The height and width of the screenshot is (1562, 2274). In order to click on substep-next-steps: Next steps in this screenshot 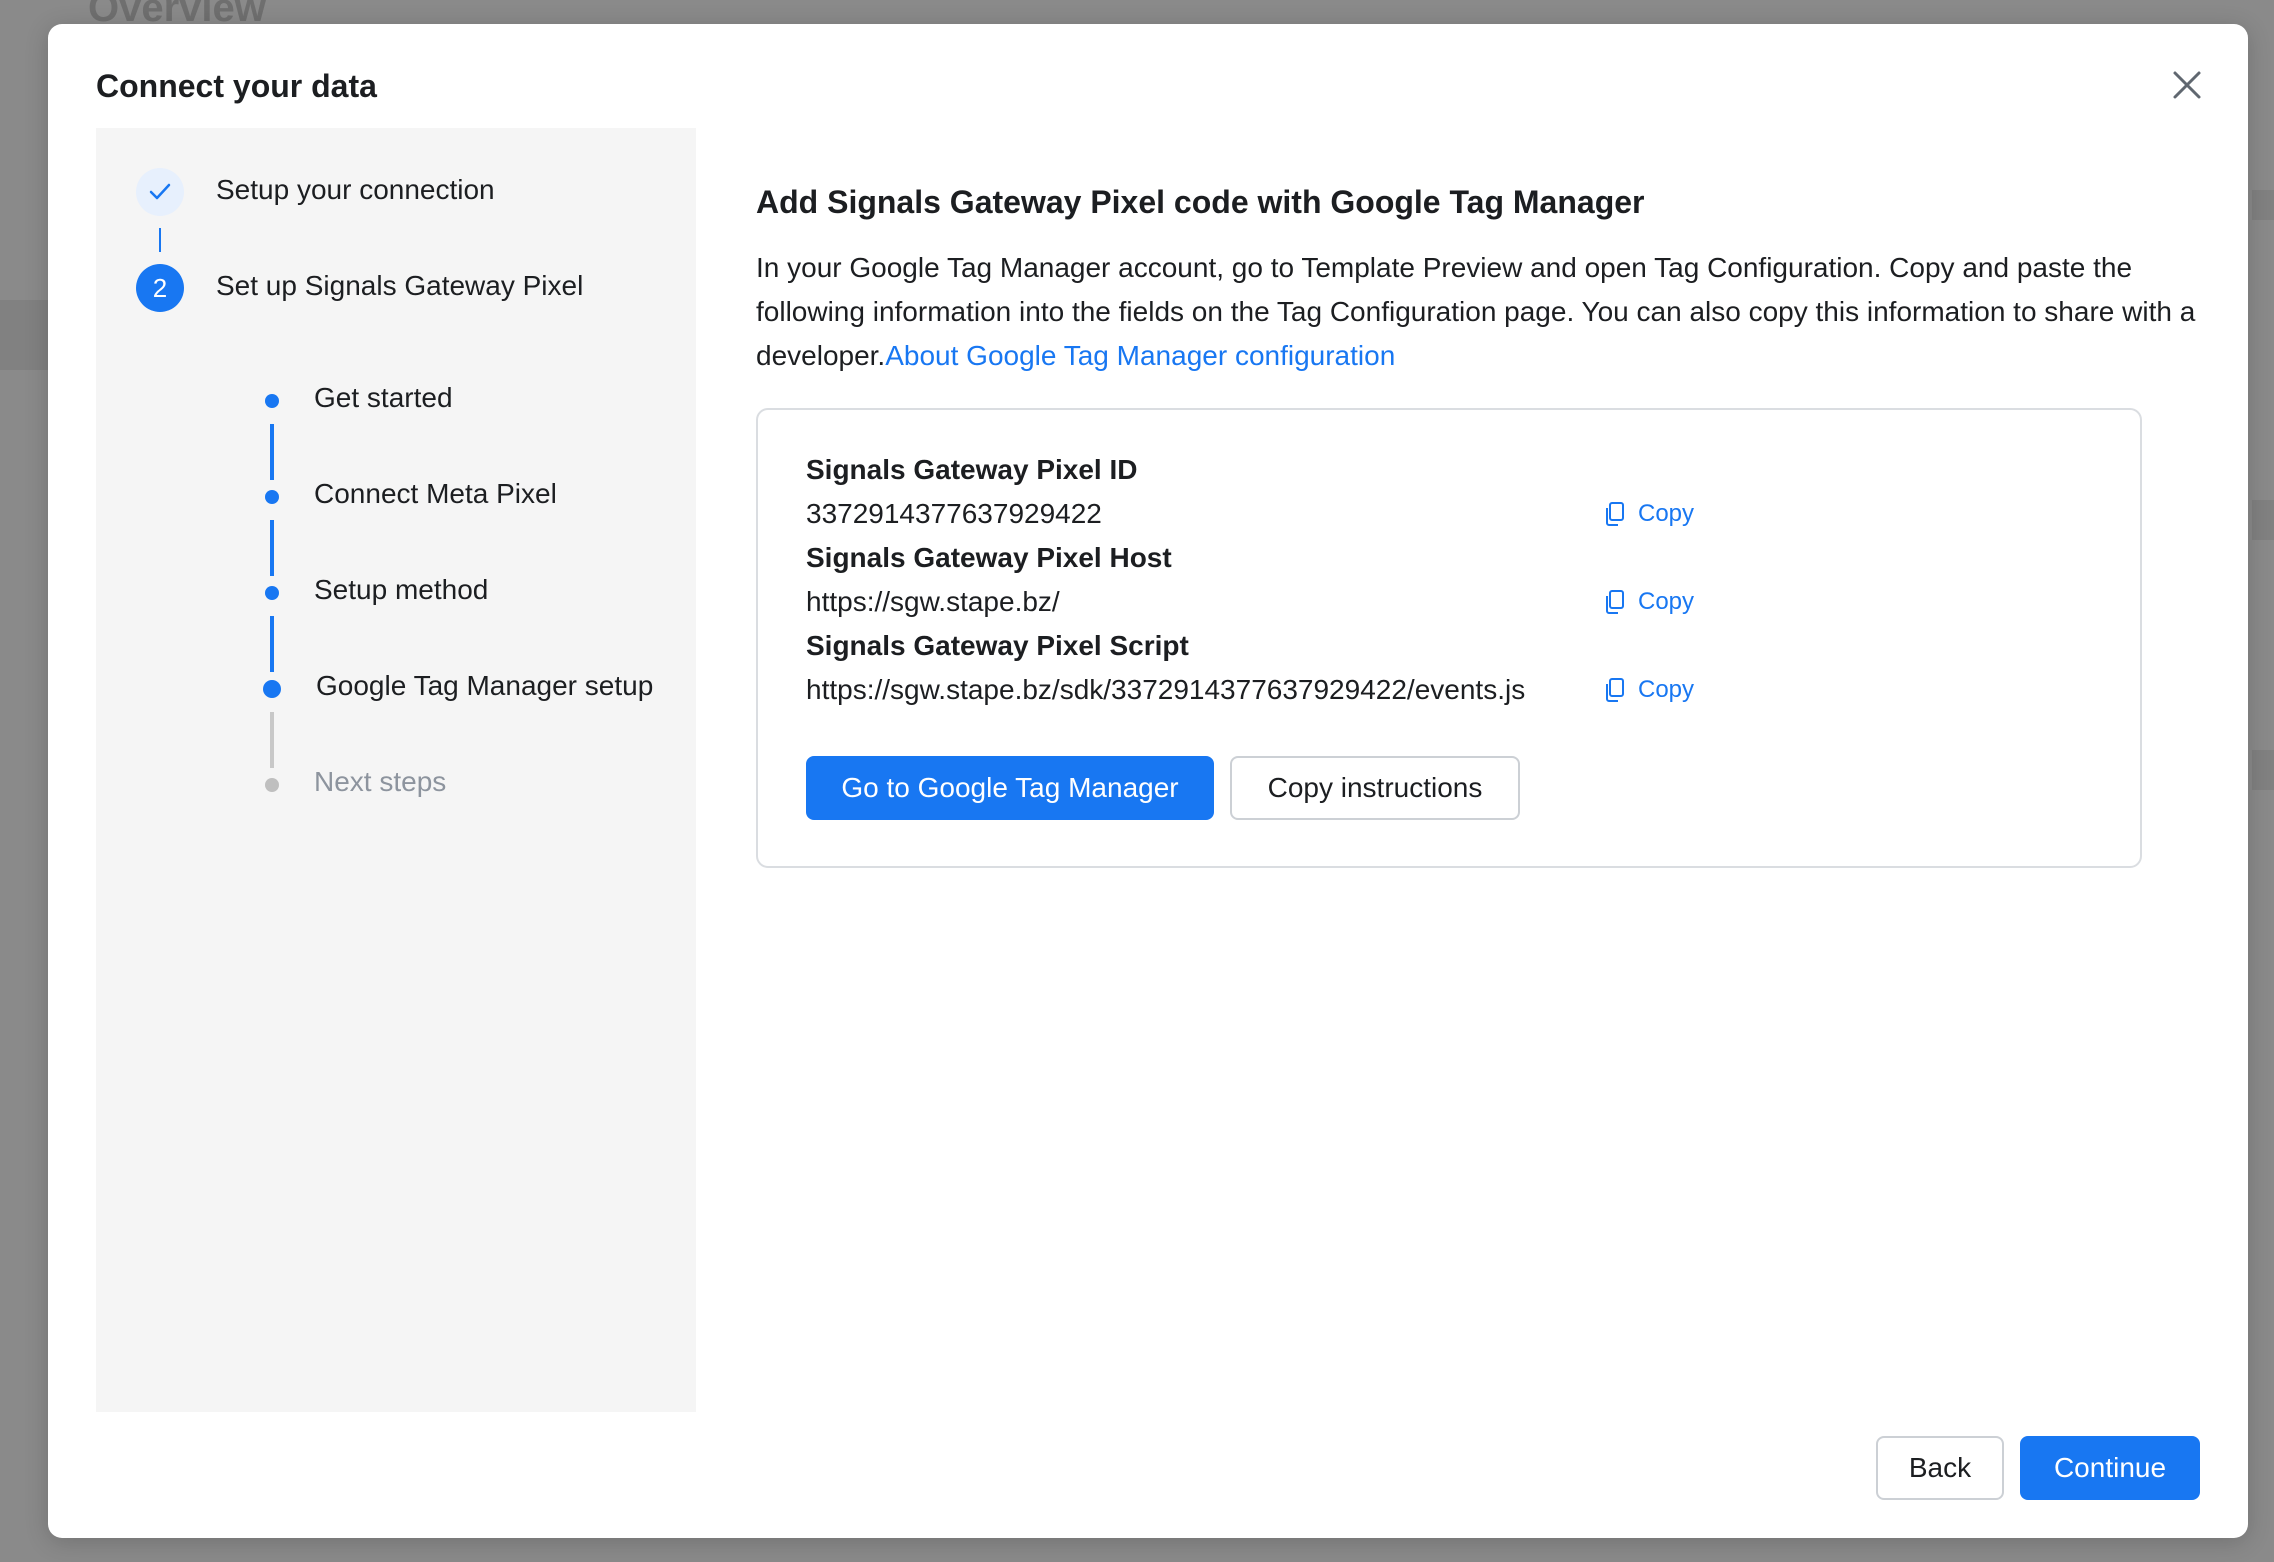, I will do `click(380, 781)`.